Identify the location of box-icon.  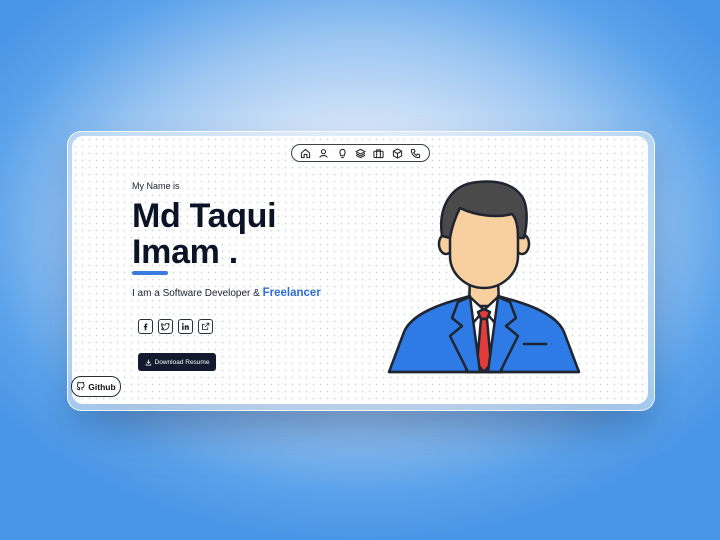
(397, 153).